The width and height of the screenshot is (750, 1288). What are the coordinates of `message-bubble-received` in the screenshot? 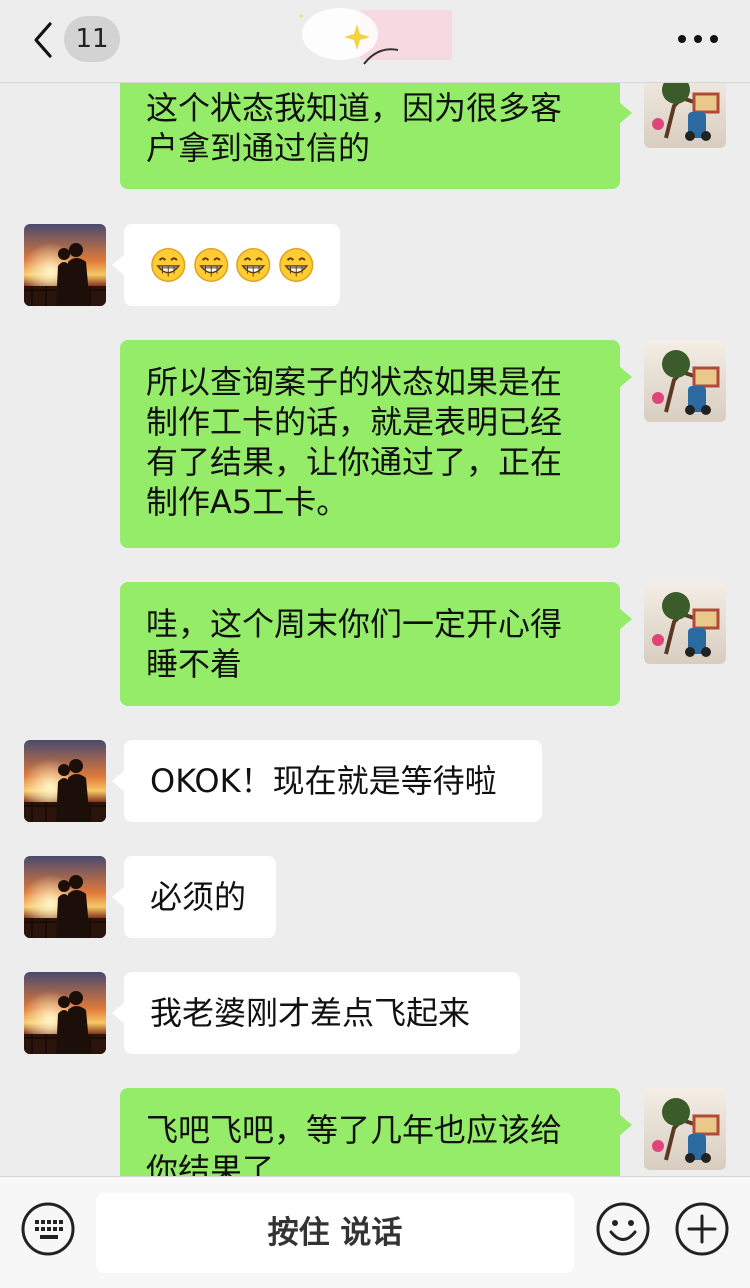 It's located at (226, 265).